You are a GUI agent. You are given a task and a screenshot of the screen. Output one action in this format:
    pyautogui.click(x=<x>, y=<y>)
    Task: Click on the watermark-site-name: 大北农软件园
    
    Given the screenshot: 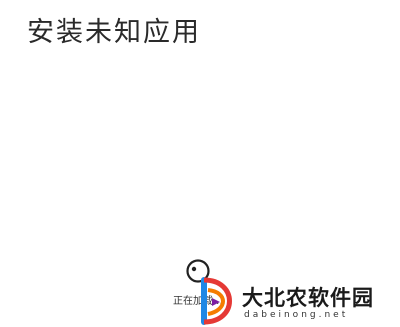 What is the action you would take?
    pyautogui.click(x=308, y=298)
    